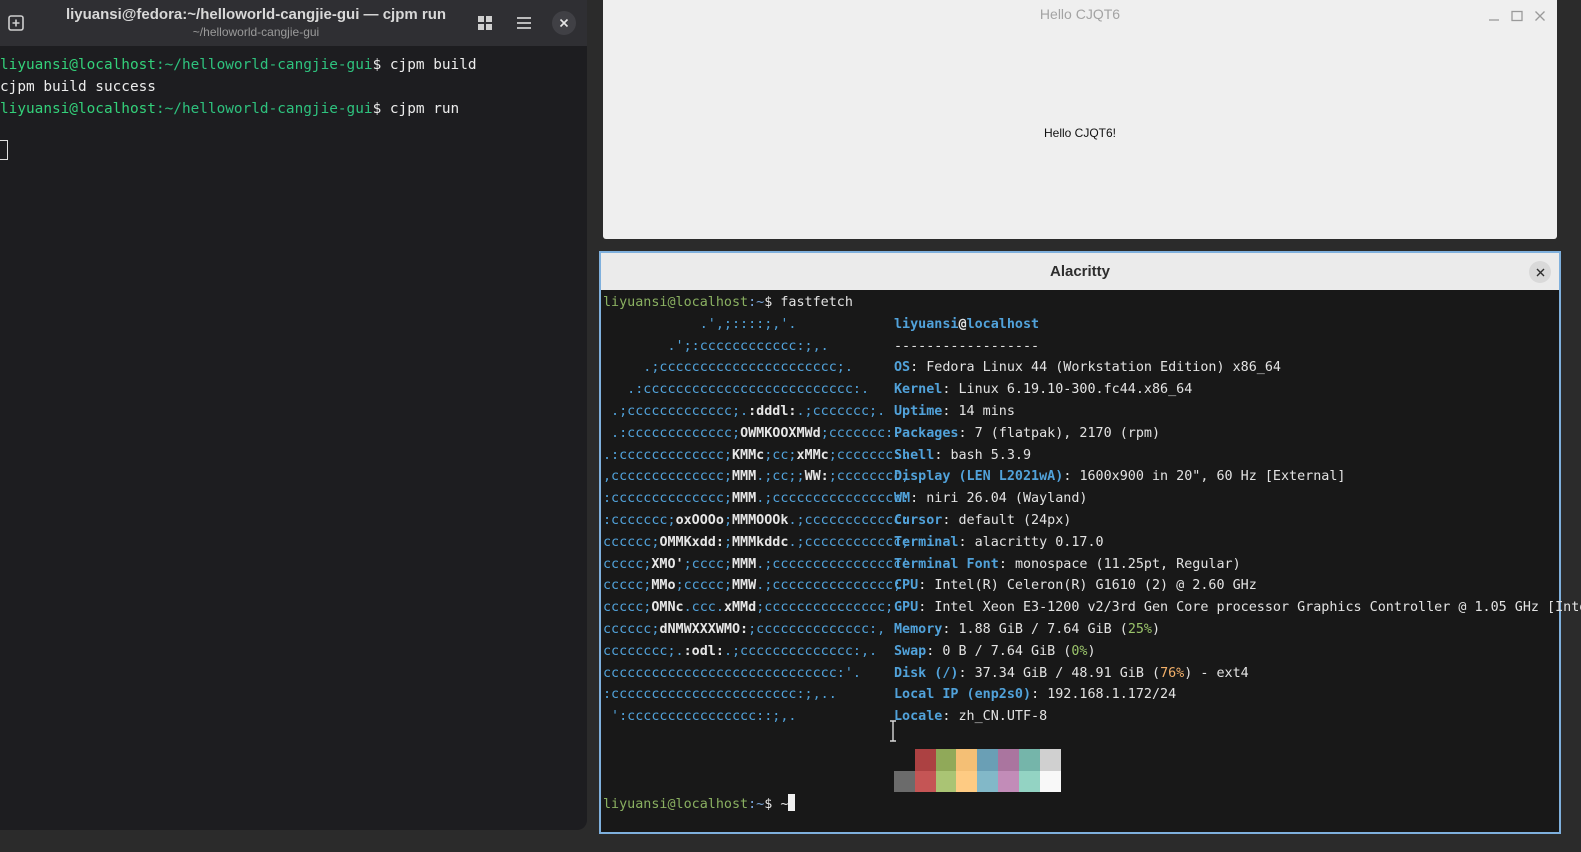 This screenshot has width=1581, height=852. I want to click on info-key: Shell, so click(914, 455).